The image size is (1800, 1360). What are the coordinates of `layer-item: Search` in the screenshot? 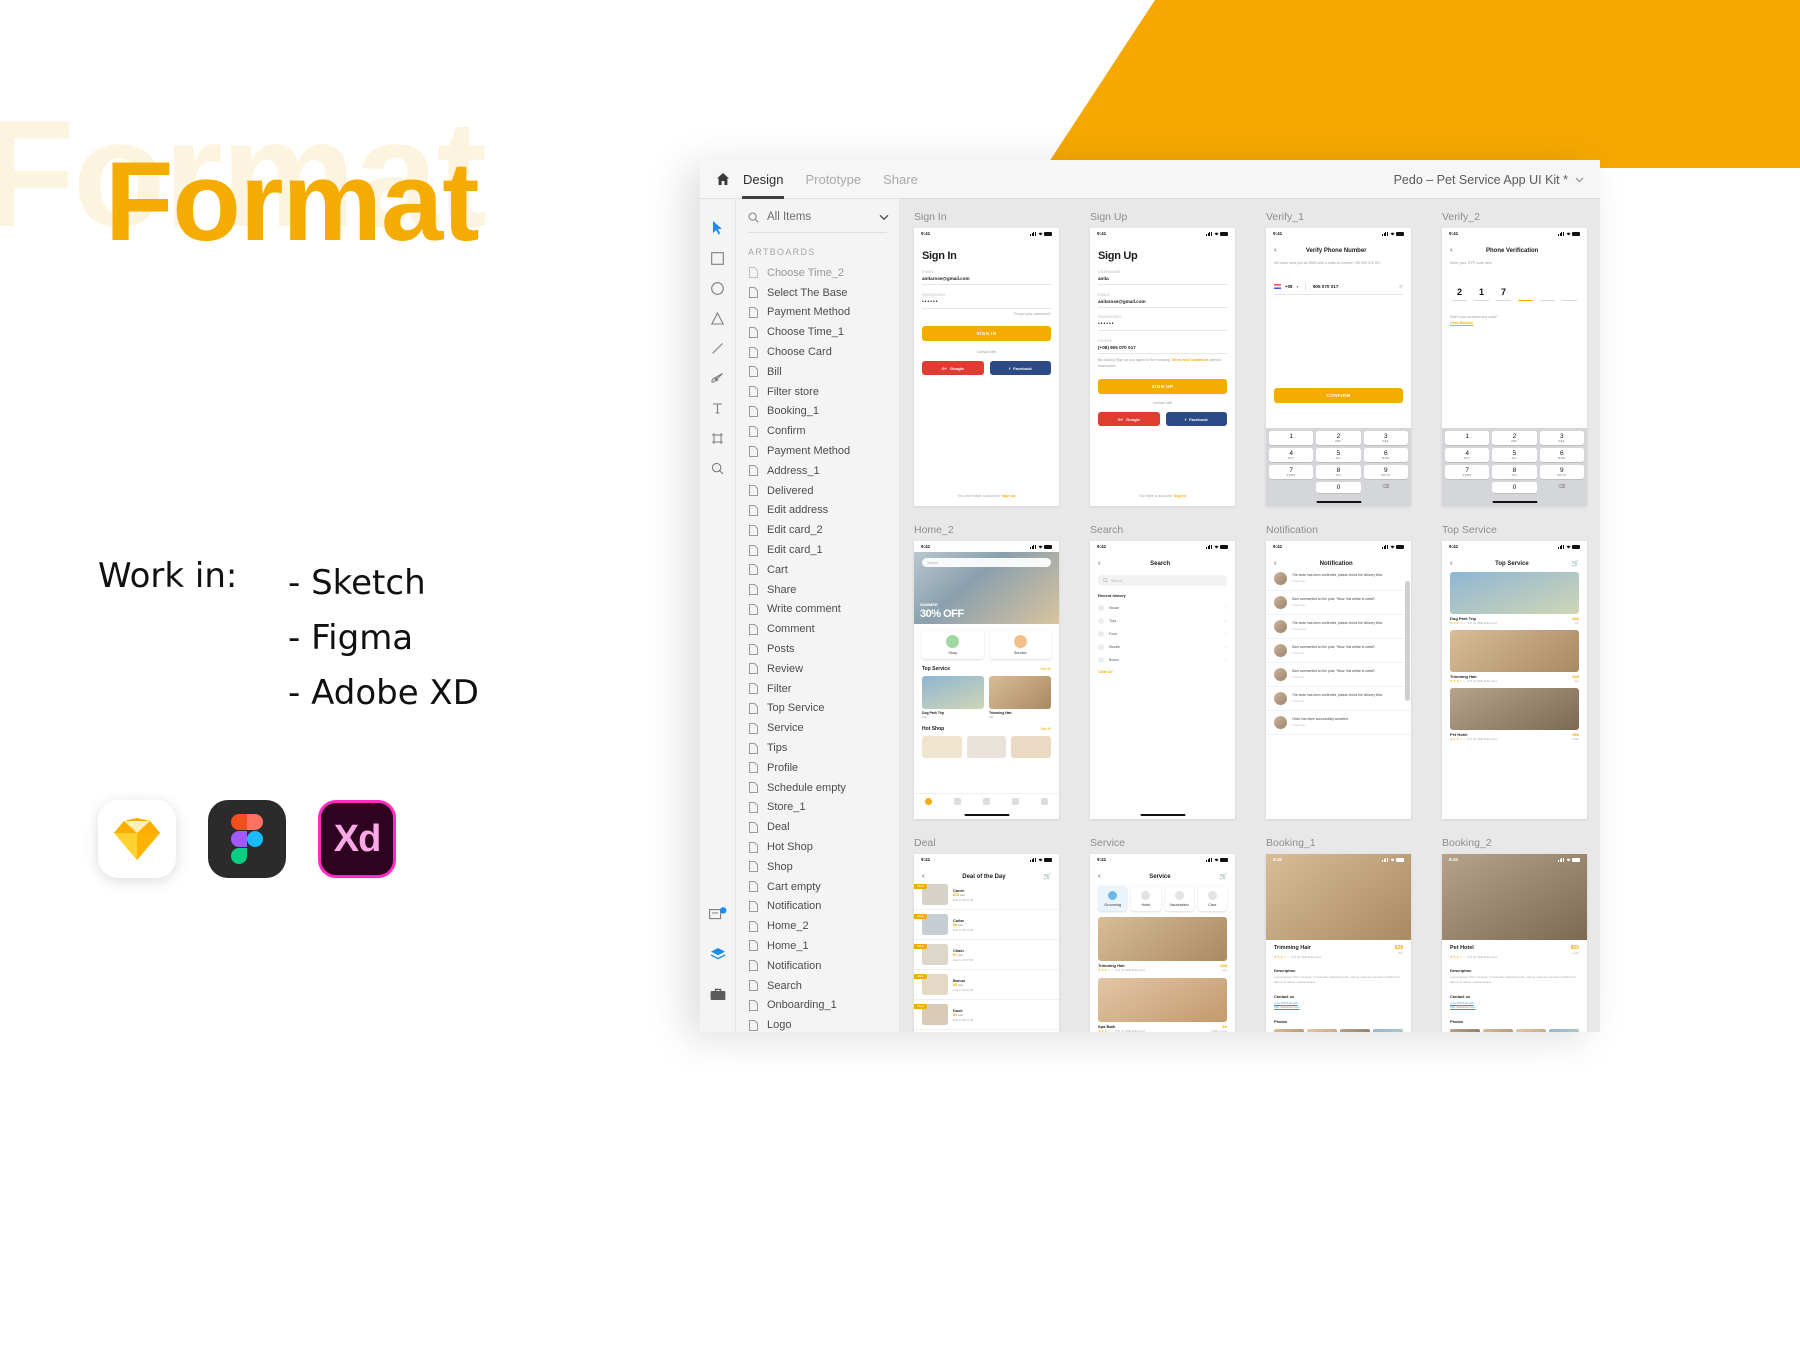 It's located at (817, 986).